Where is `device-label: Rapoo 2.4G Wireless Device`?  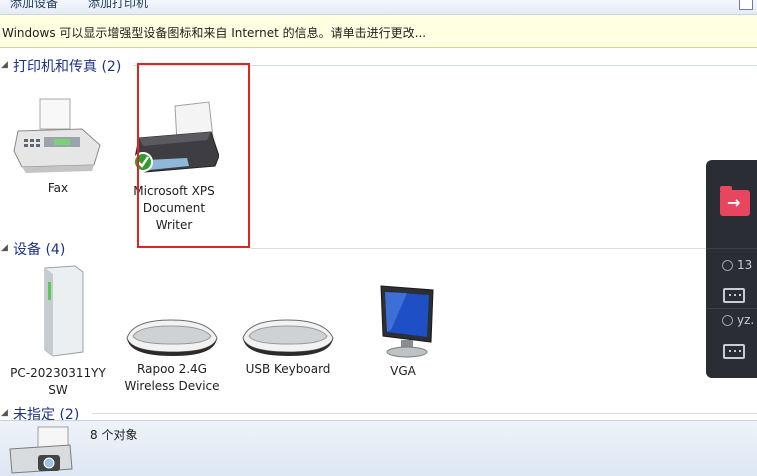 device-label: Rapoo 2.4G Wireless Device is located at coordinates (172, 378).